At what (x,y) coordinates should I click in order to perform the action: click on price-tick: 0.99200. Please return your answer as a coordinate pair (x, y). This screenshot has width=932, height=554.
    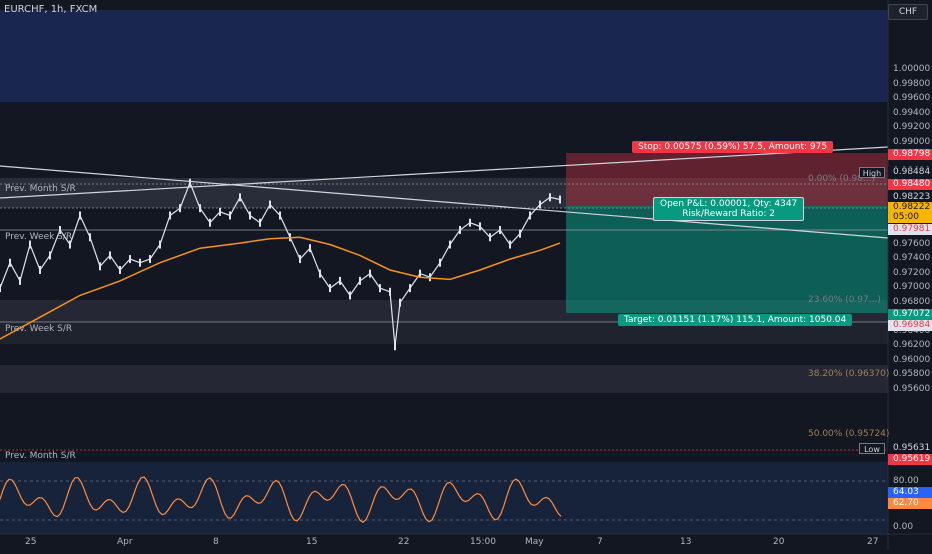
    Looking at the image, I should click on (912, 127).